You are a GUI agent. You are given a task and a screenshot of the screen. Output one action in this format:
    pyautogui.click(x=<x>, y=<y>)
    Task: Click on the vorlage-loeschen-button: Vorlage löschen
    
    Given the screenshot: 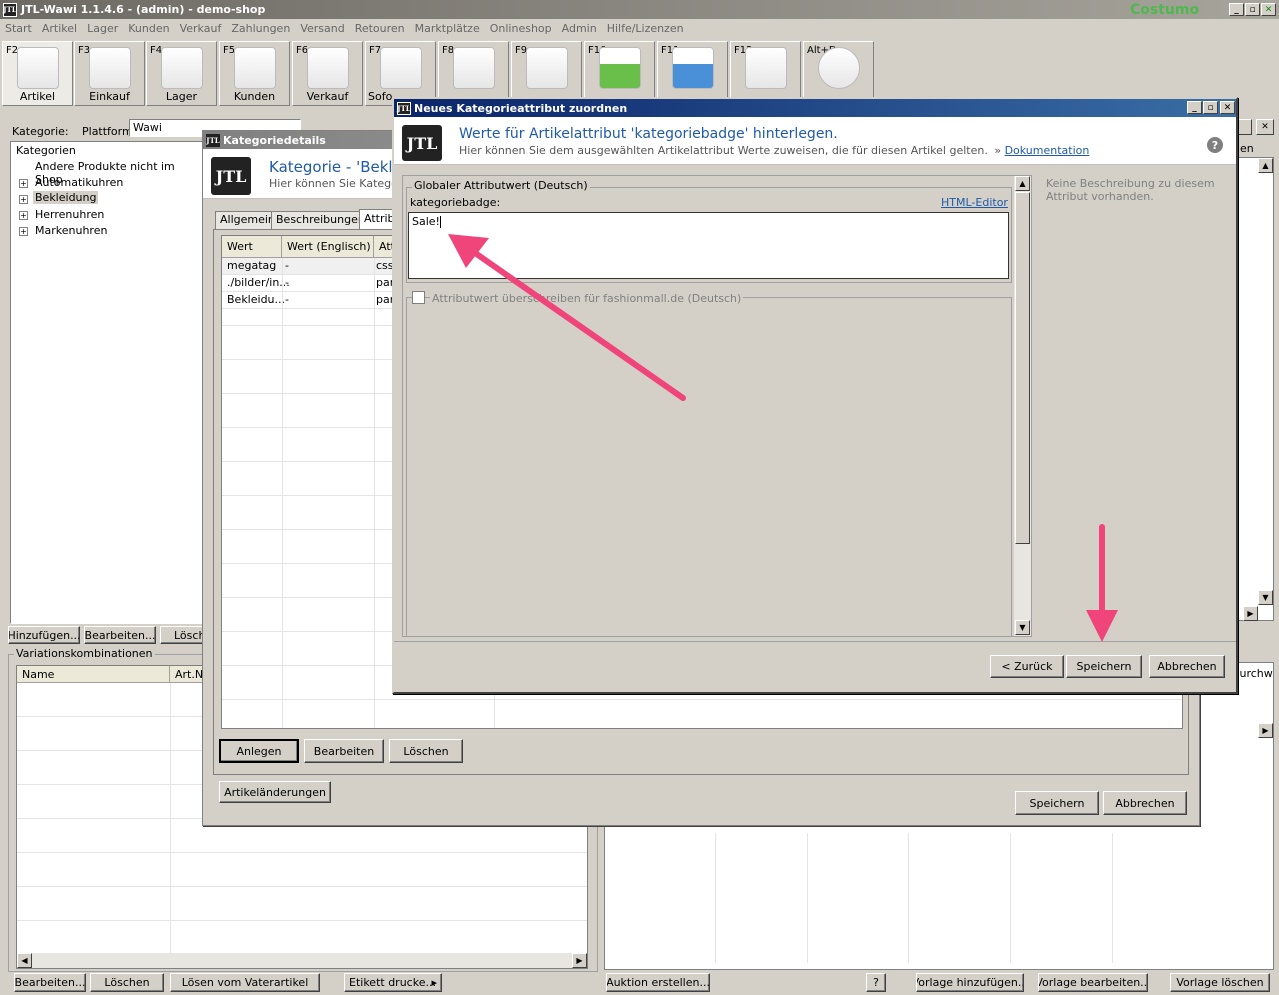 What is the action you would take?
    pyautogui.click(x=1220, y=982)
    